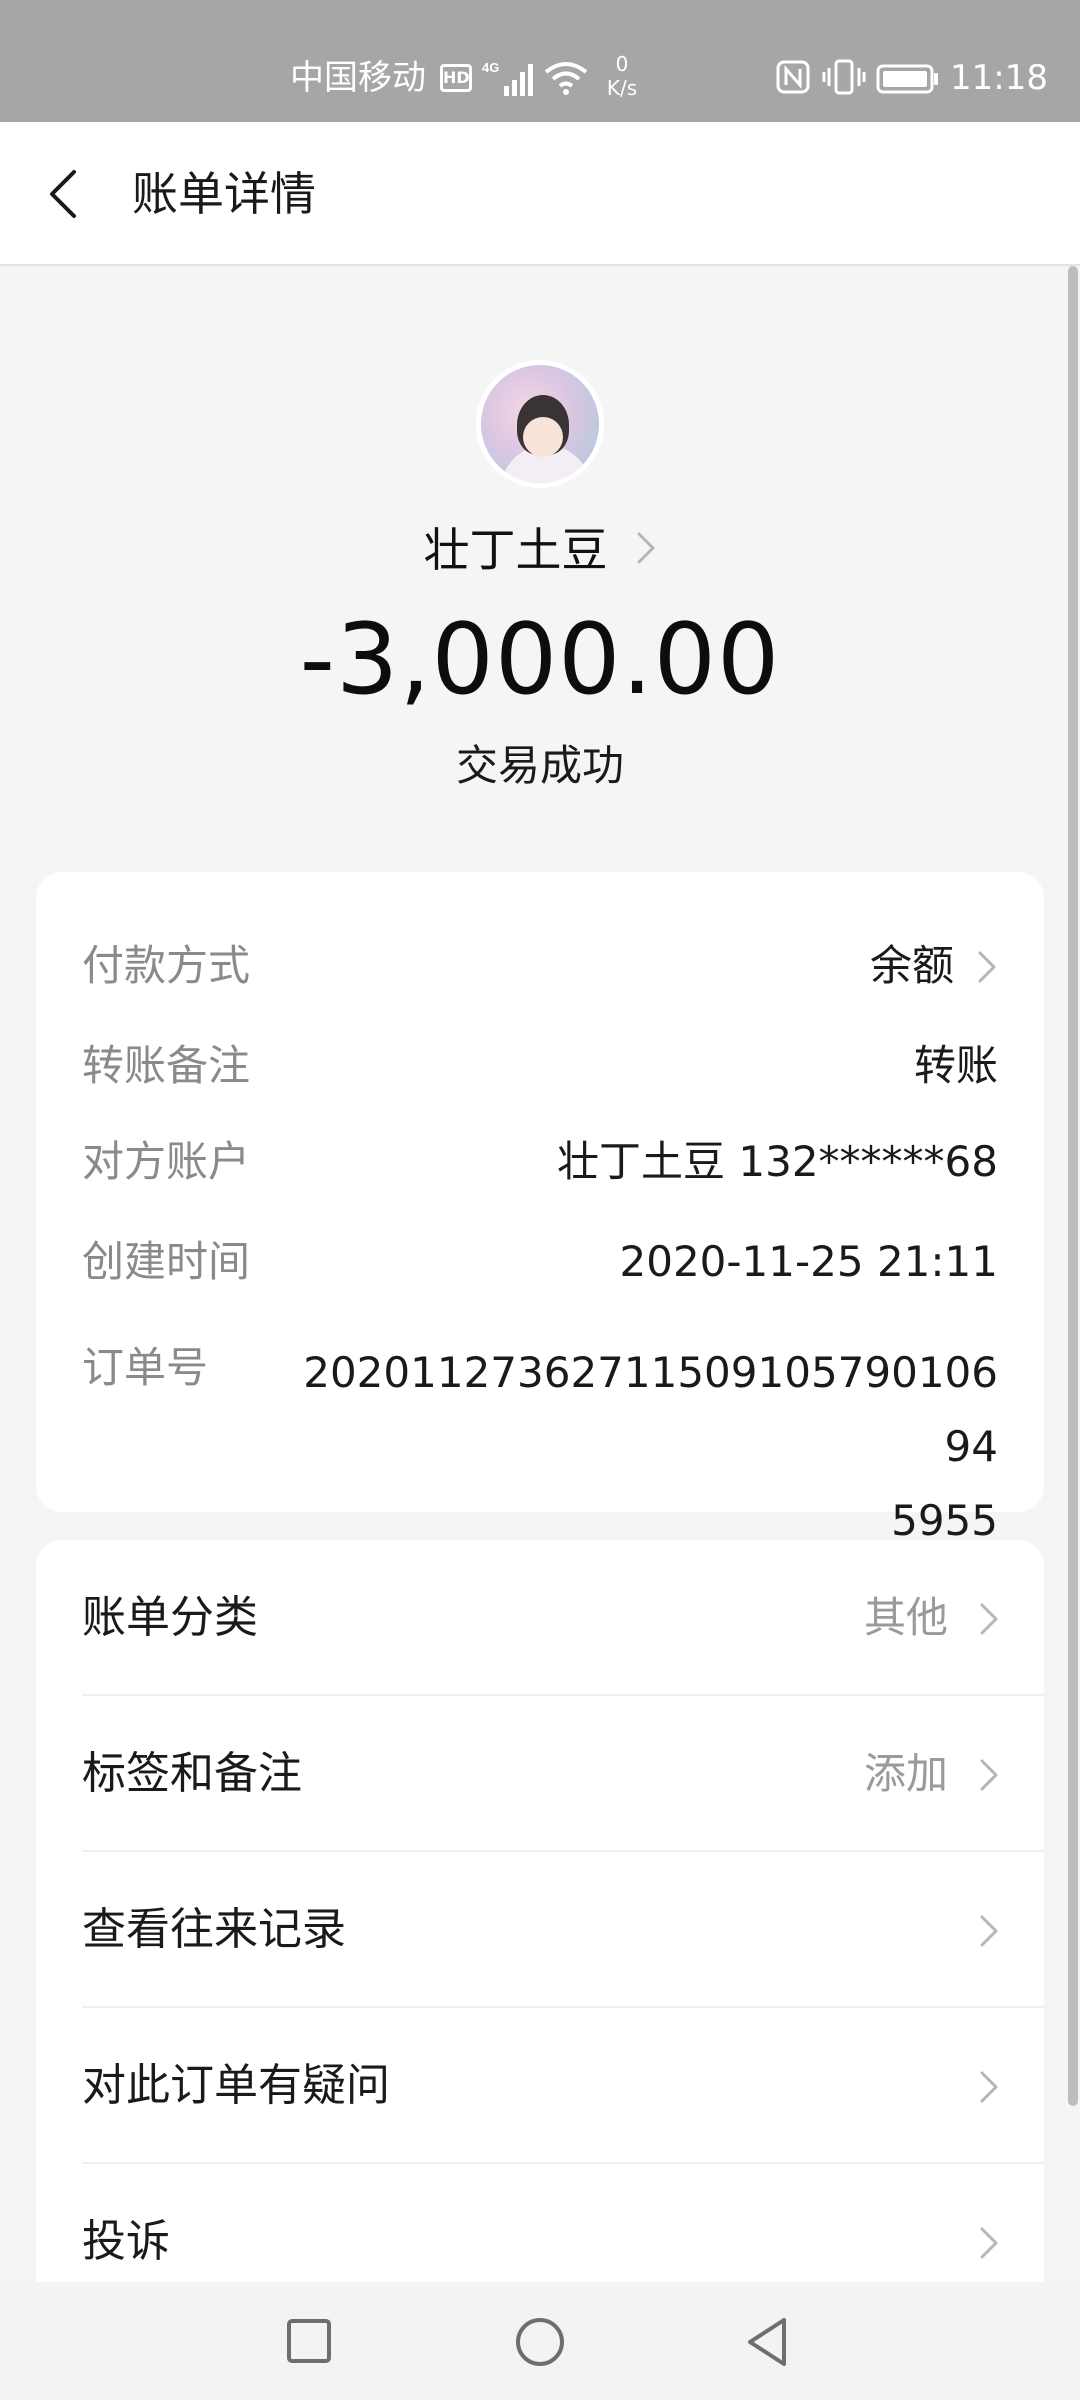 The height and width of the screenshot is (2400, 1080). What do you see at coordinates (650, 1409) in the screenshot?
I see `order-number-line-1: 20201127362711509105790106 94` at bounding box center [650, 1409].